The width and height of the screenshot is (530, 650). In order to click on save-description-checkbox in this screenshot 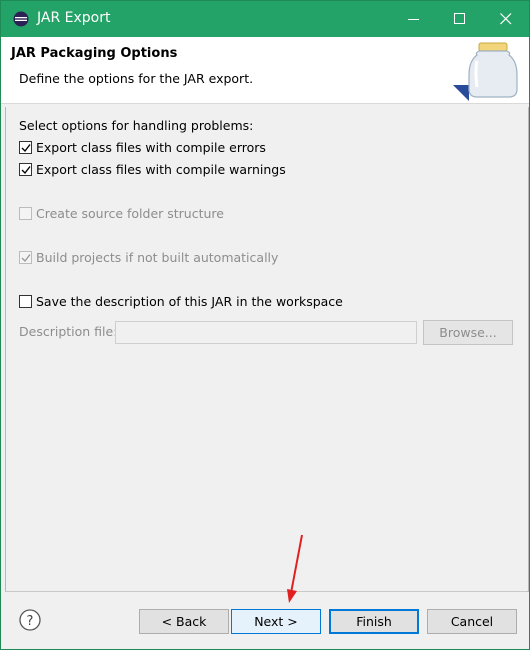, I will do `click(25, 301)`.